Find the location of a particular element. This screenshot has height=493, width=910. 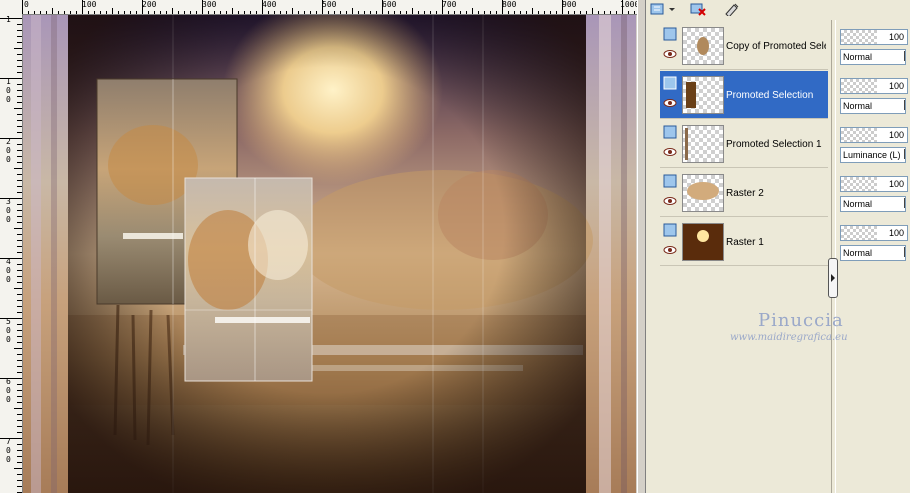

ruler-label-digit: 7 is located at coordinates (8, 441).